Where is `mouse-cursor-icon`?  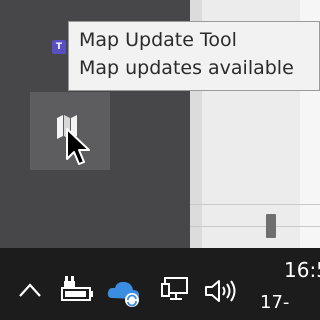
mouse-cursor-icon is located at coordinates (78, 146).